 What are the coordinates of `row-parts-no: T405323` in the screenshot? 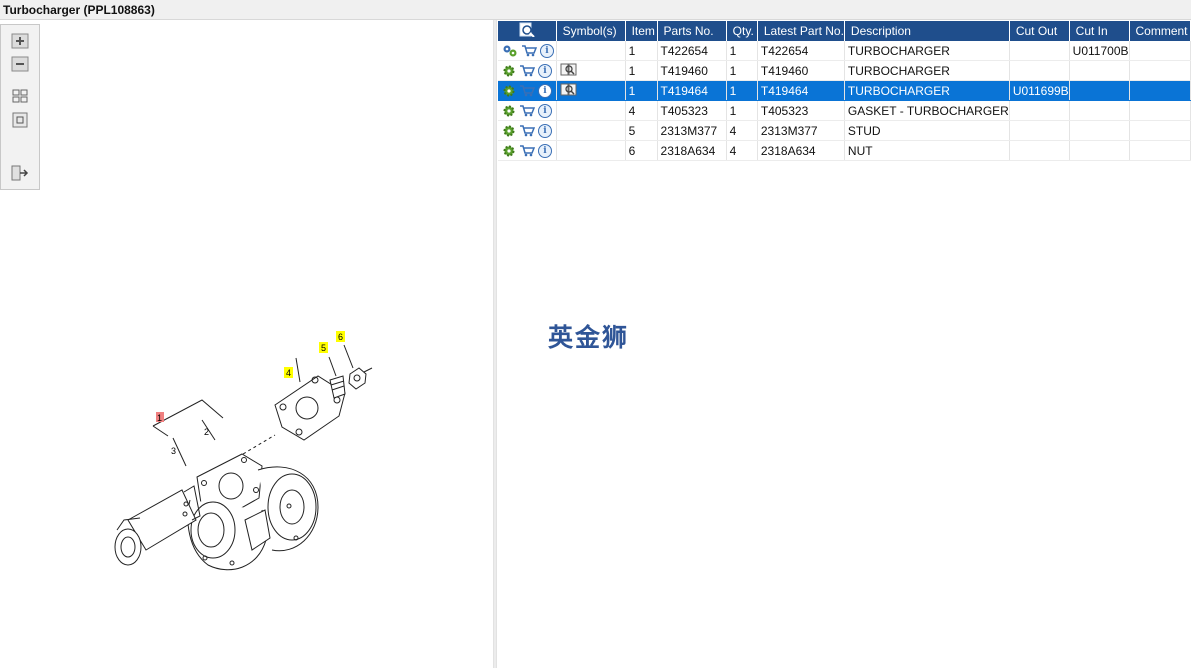 It's located at (692, 110).